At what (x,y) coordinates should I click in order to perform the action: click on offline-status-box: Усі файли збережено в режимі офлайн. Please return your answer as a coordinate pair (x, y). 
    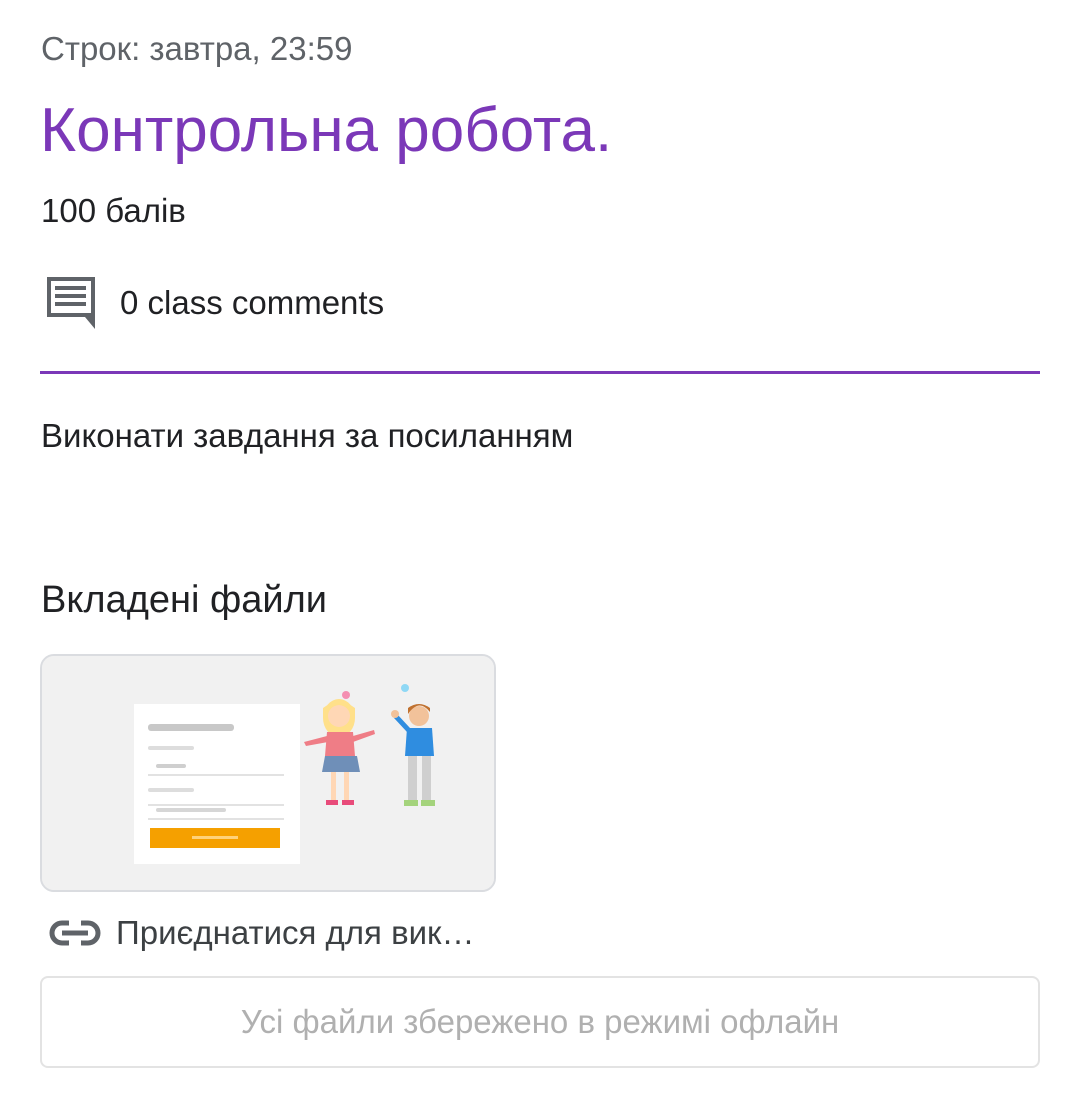
    Looking at the image, I should click on (540, 1022).